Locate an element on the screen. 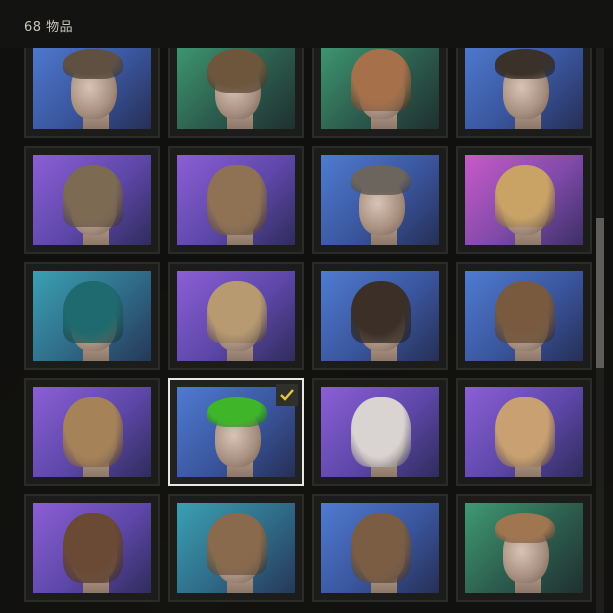 This screenshot has height=613, width=613. scrollbar is located at coordinates (600, 330).